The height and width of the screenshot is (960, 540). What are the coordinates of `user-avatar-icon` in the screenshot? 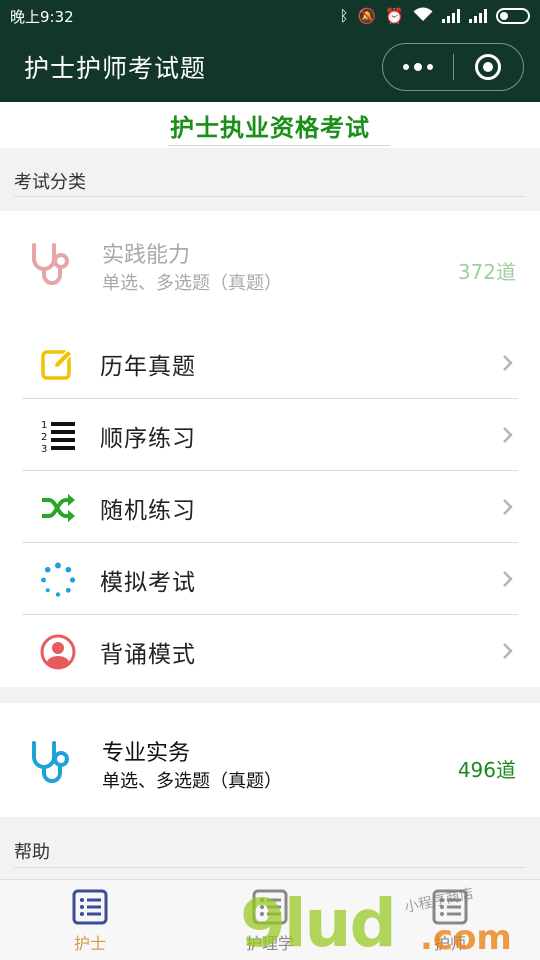 It's located at (58, 652).